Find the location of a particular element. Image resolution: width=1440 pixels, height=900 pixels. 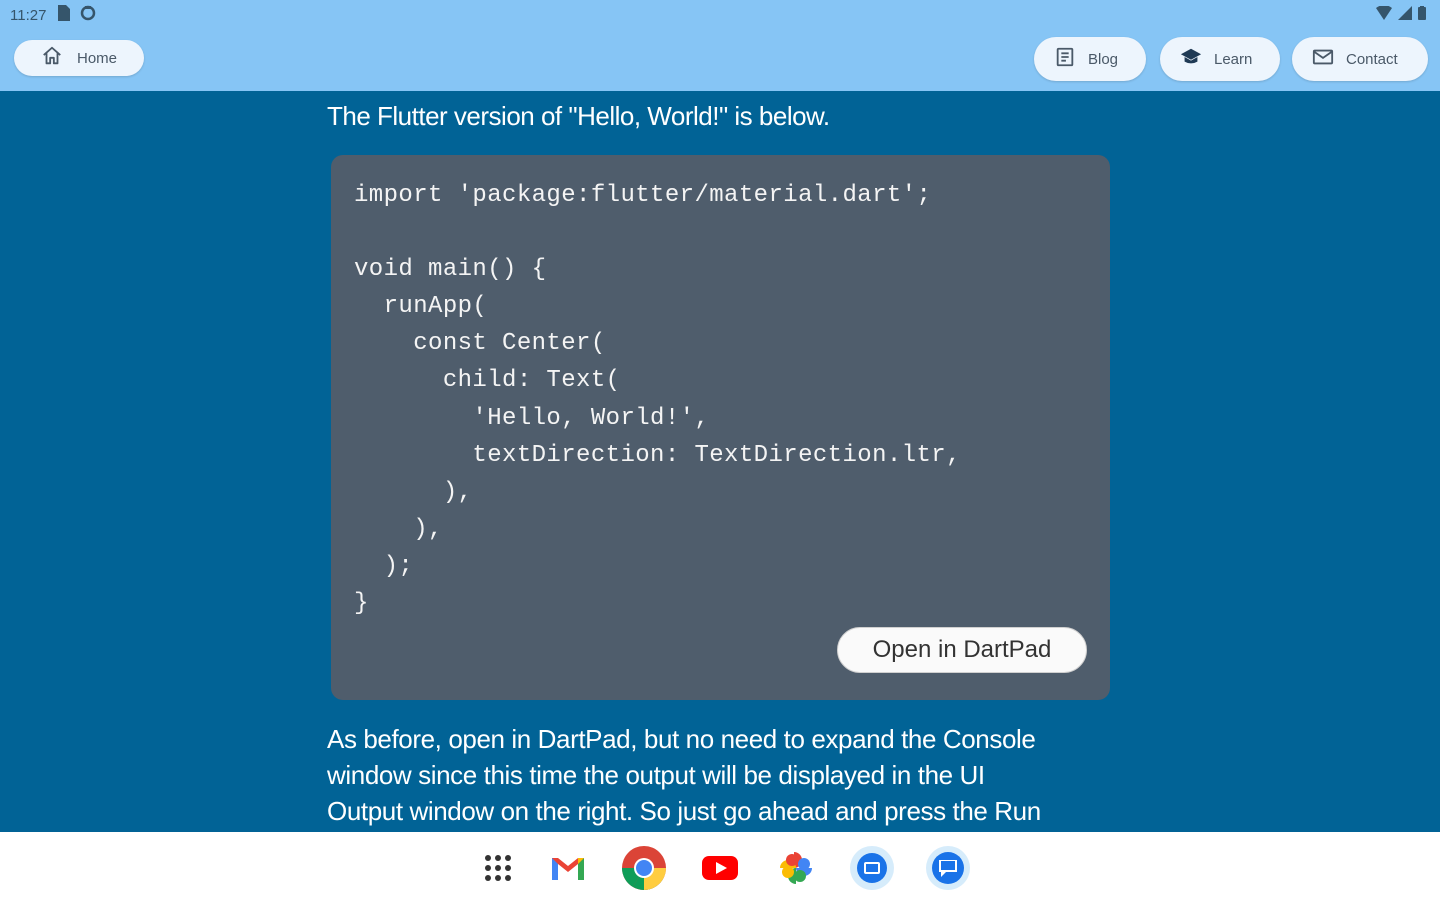

gmail-icon is located at coordinates (568, 868).